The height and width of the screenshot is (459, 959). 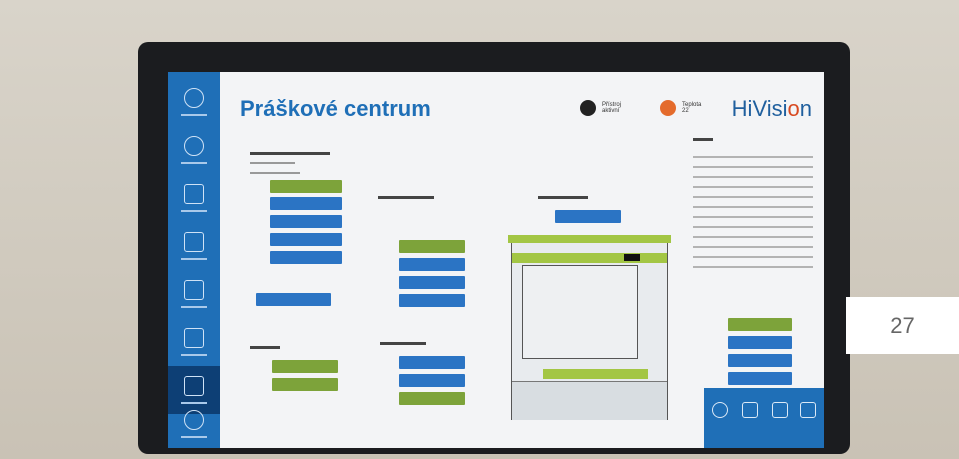 I want to click on sidebar-item-data, so click(x=194, y=342).